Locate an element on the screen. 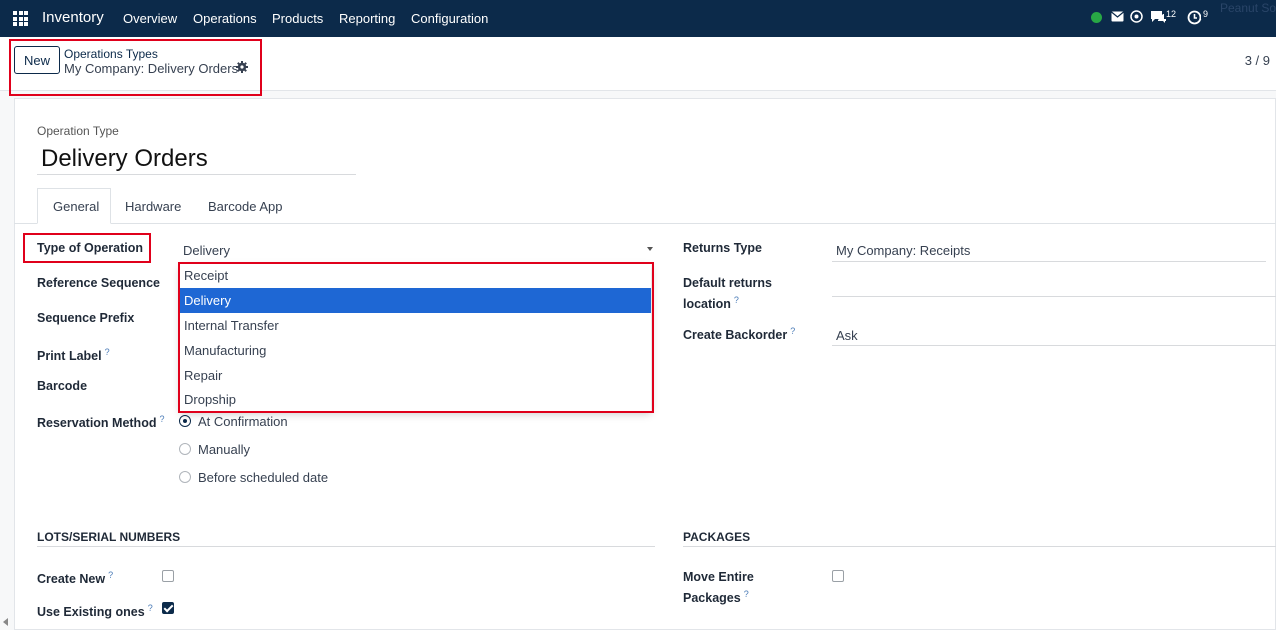 The height and width of the screenshot is (630, 1276). menu-overview: Overview is located at coordinates (150, 18).